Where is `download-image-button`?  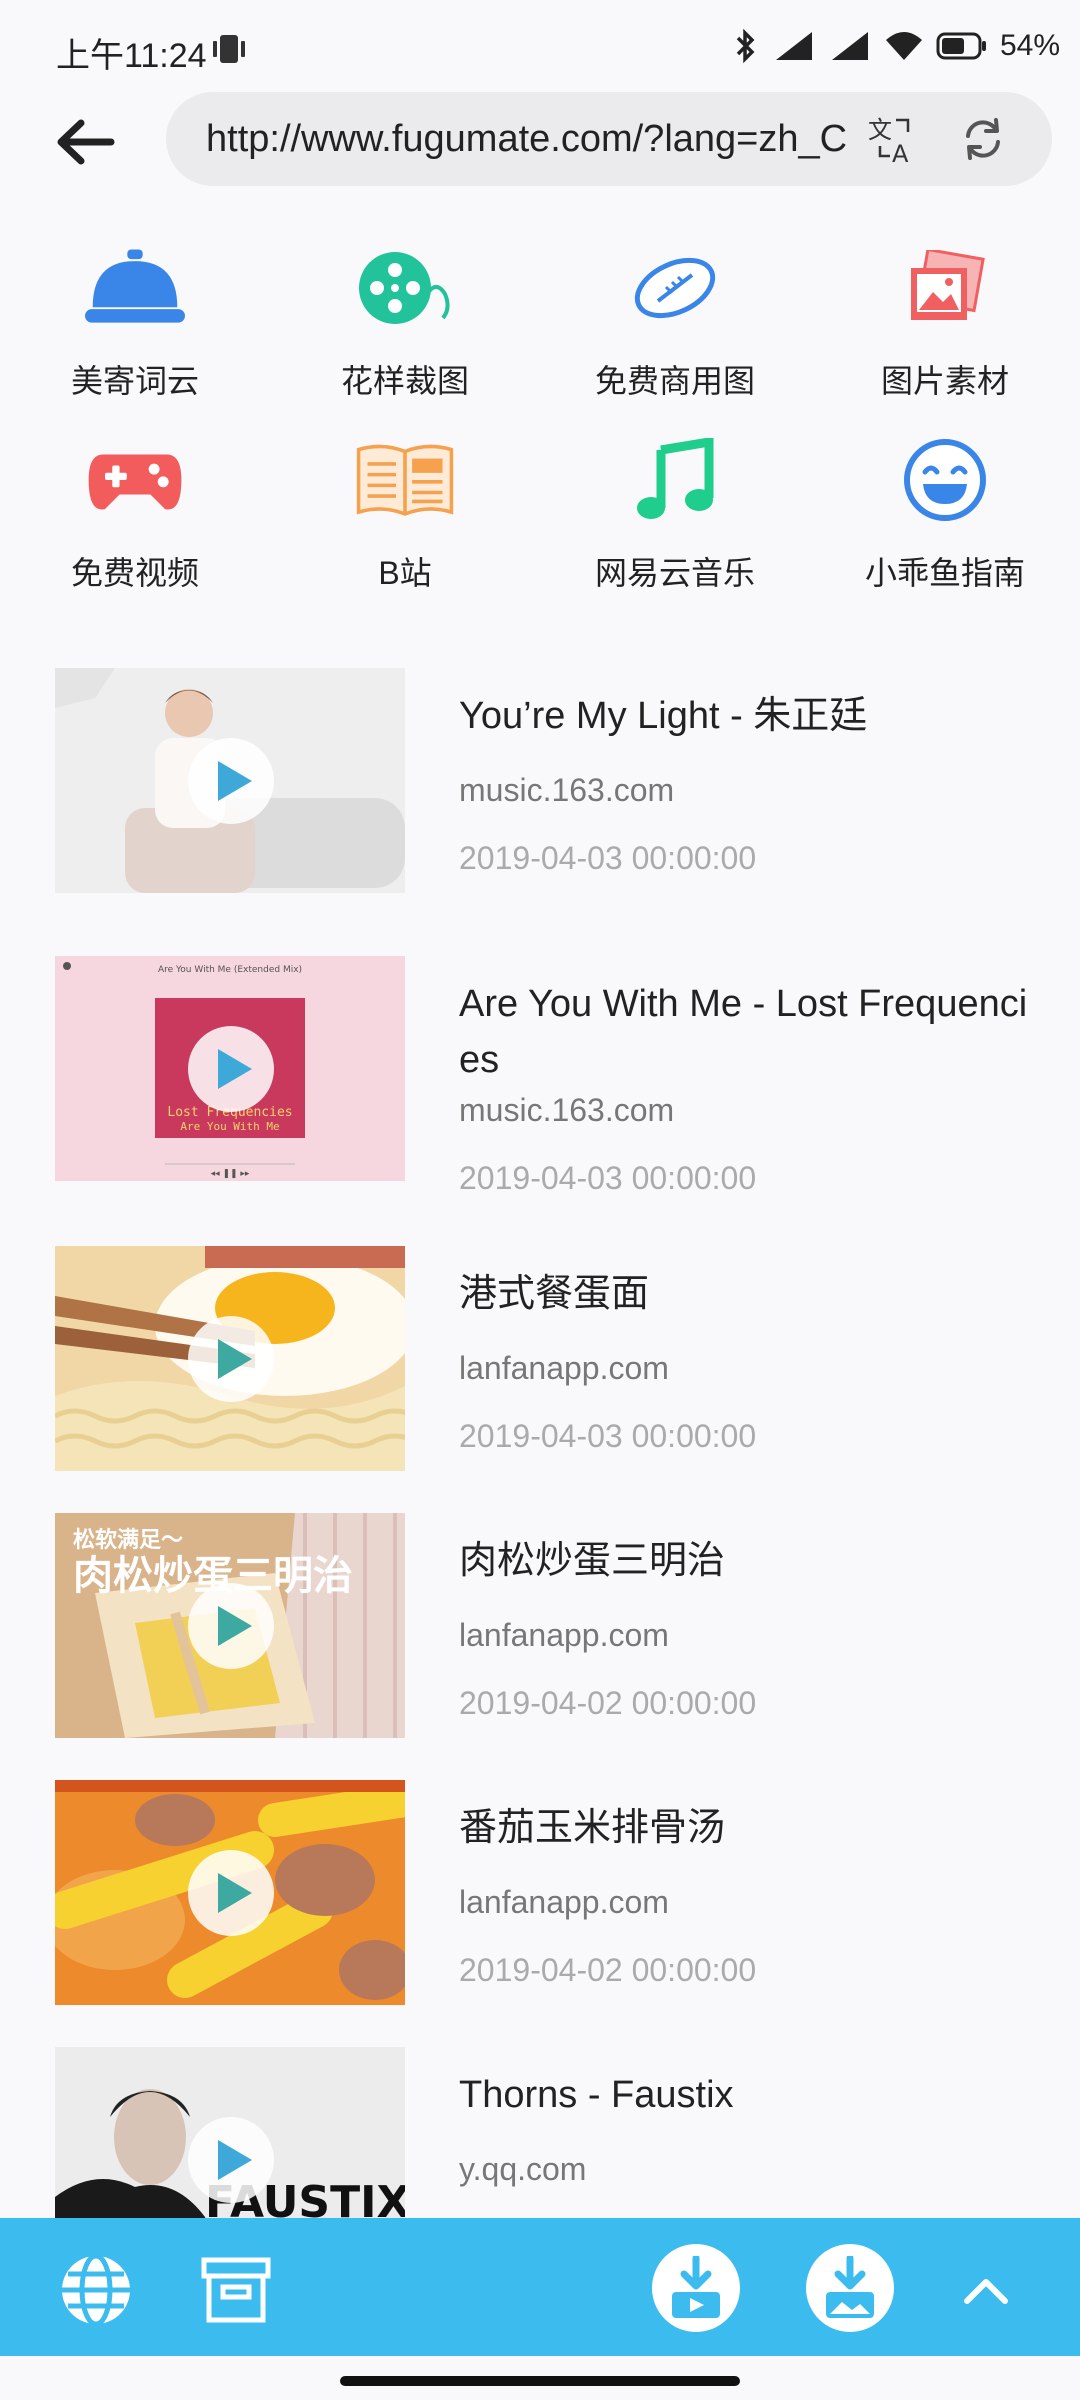
download-image-button is located at coordinates (850, 2288).